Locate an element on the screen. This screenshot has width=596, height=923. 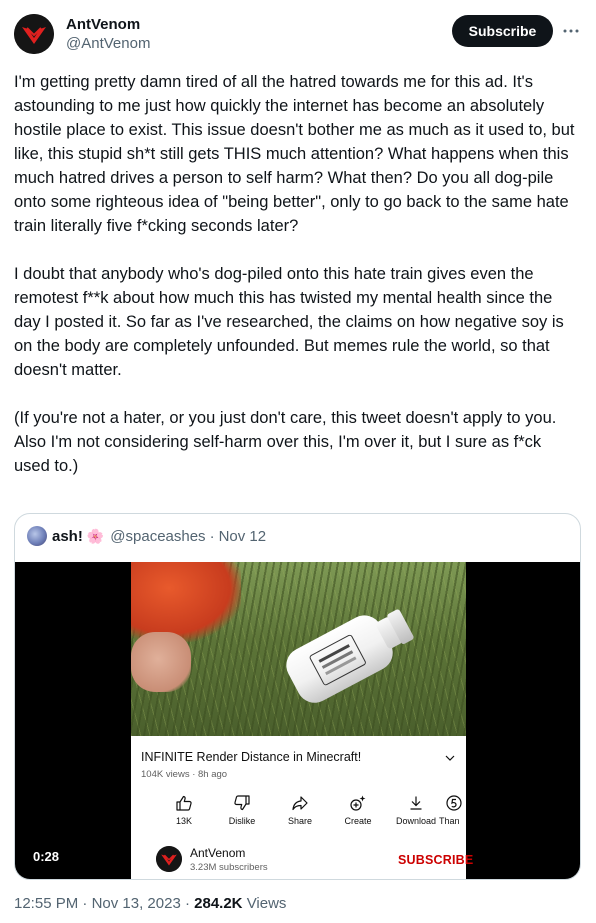
quote-date: Nov 12 is located at coordinates (243, 536).